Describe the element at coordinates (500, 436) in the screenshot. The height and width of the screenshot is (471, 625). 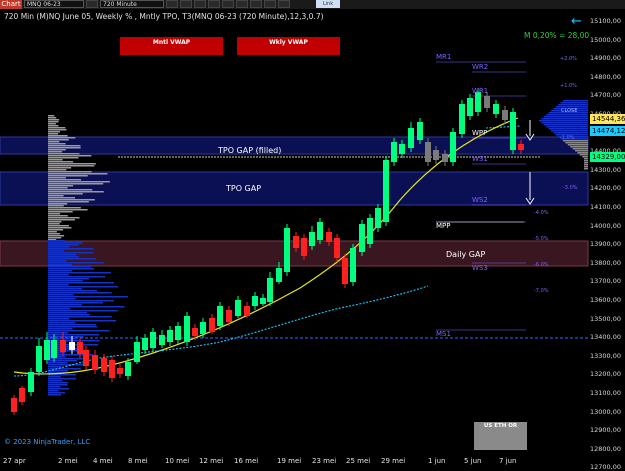
I see `us-eth-or-button: US ETH OR` at that location.